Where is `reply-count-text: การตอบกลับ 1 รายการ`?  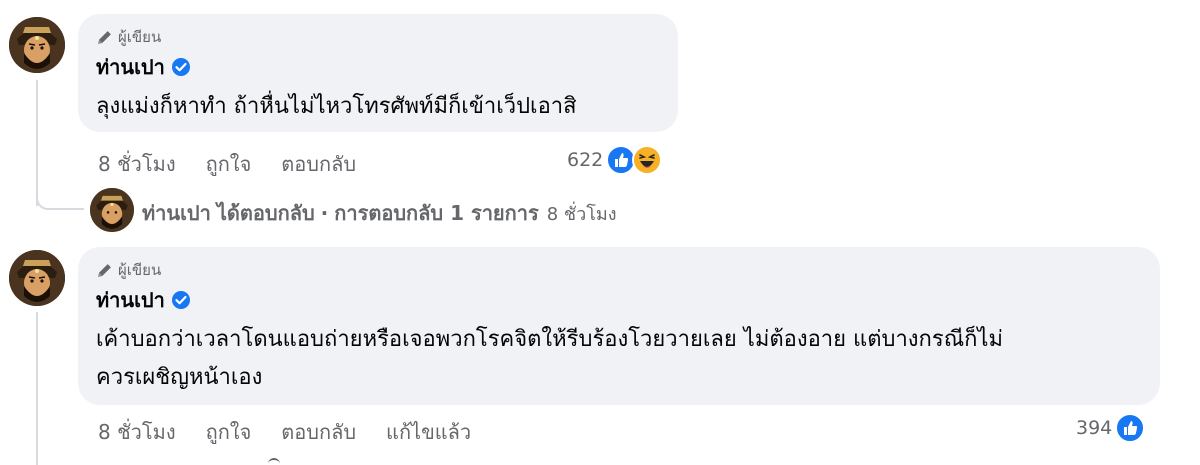 reply-count-text: การตอบกลับ 1 รายการ is located at coordinates (436, 213).